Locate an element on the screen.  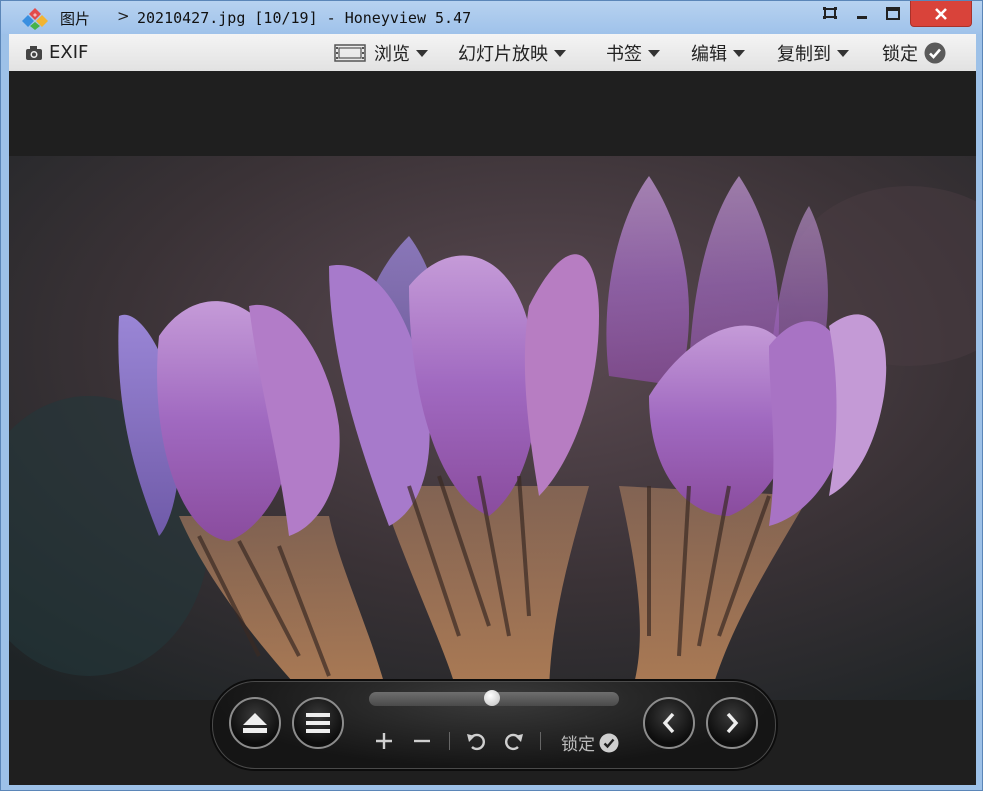
film-icon is located at coordinates (350, 52).